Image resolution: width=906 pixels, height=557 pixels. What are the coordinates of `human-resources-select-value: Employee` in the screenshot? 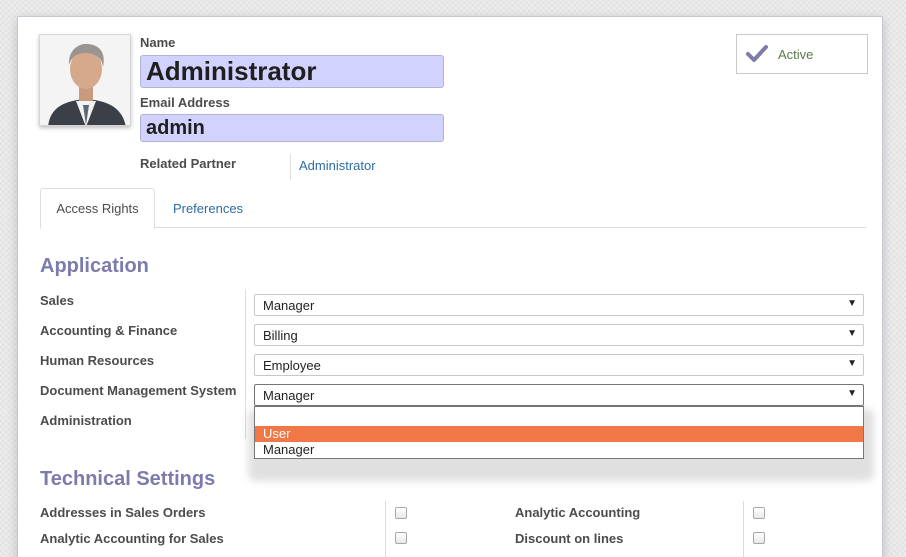 It's located at (292, 365).